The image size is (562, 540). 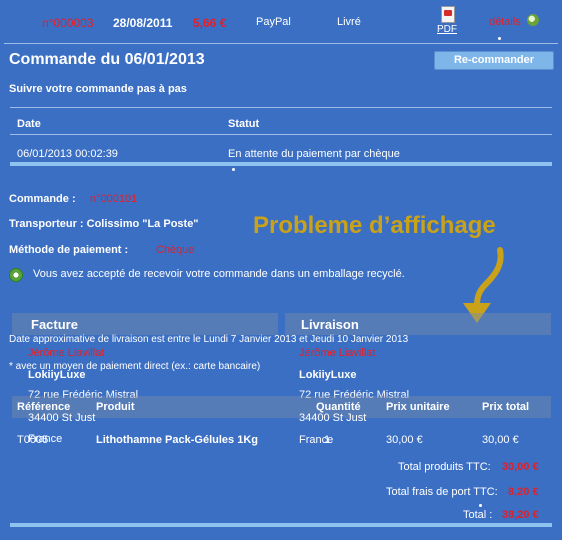 What do you see at coordinates (143, 23) in the screenshot?
I see `order-date: 28/08/2011` at bounding box center [143, 23].